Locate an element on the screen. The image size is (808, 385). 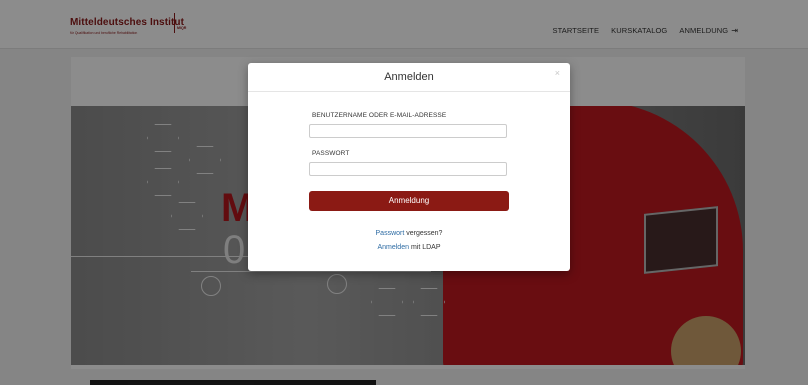
username-input is located at coordinates (408, 131).